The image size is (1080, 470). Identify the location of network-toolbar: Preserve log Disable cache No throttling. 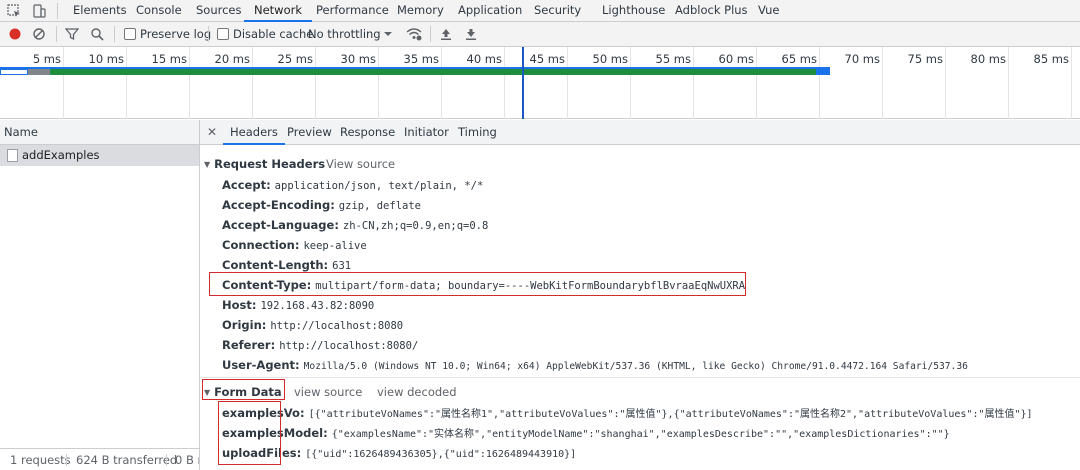
(540, 34).